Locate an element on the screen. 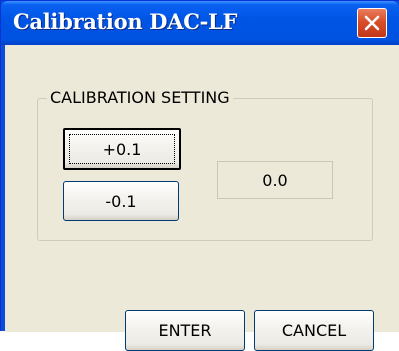  focus-rectangle is located at coordinates (122, 149).